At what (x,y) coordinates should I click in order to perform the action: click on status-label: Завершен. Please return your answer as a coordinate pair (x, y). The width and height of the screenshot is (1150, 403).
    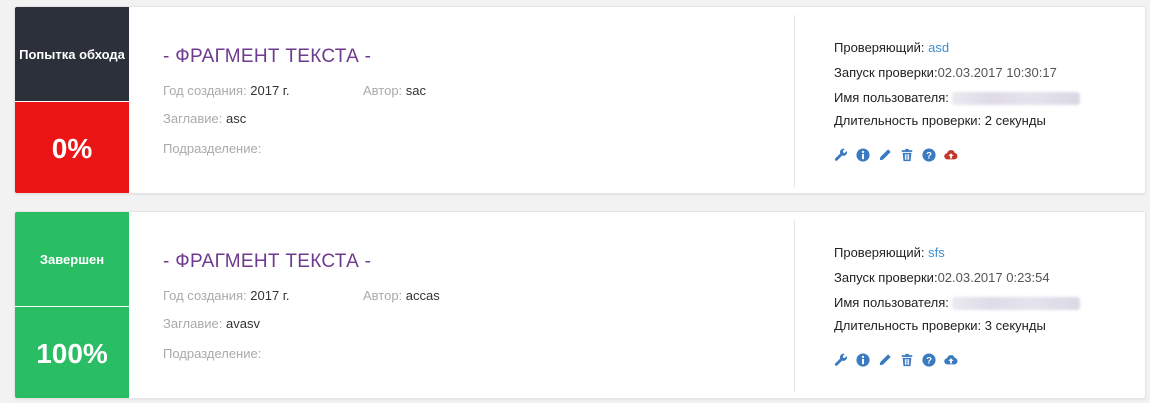
    Looking at the image, I should click on (72, 259).